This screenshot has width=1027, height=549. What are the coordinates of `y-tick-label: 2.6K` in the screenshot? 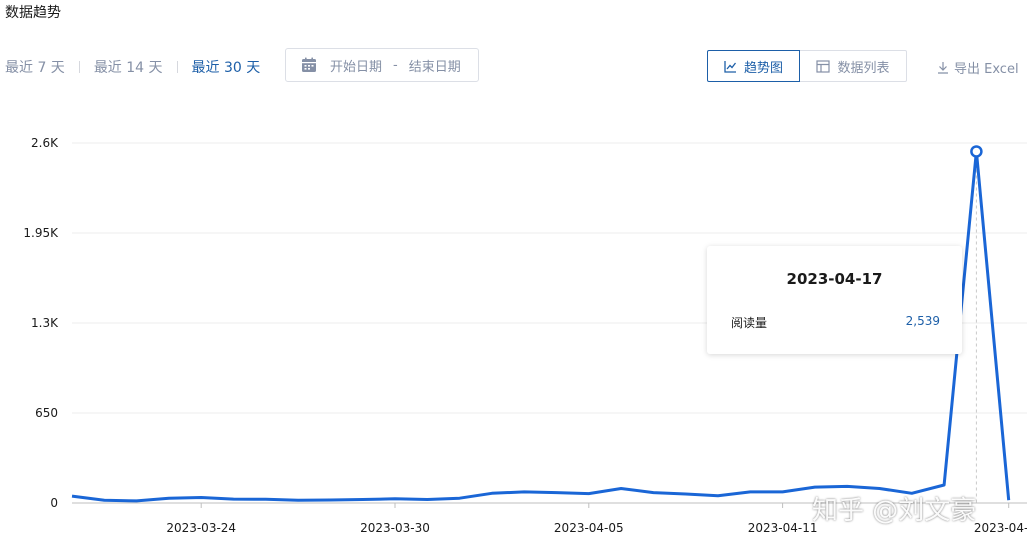 It's located at (45, 143).